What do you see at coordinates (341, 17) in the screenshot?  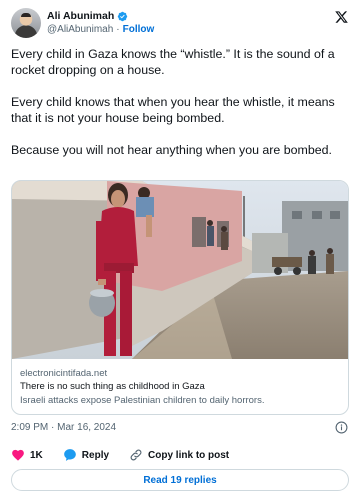 I see `x-logo-icon` at bounding box center [341, 17].